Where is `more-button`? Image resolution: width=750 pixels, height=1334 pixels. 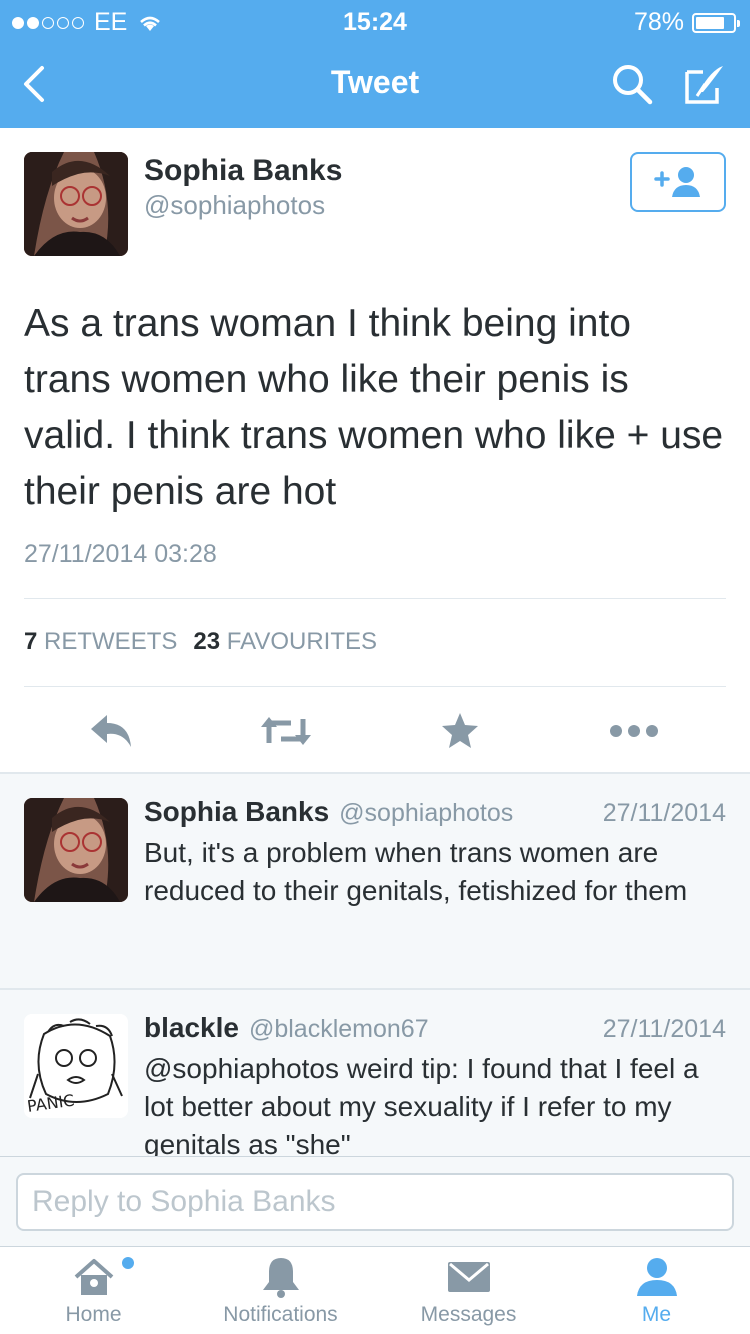 more-button is located at coordinates (634, 731).